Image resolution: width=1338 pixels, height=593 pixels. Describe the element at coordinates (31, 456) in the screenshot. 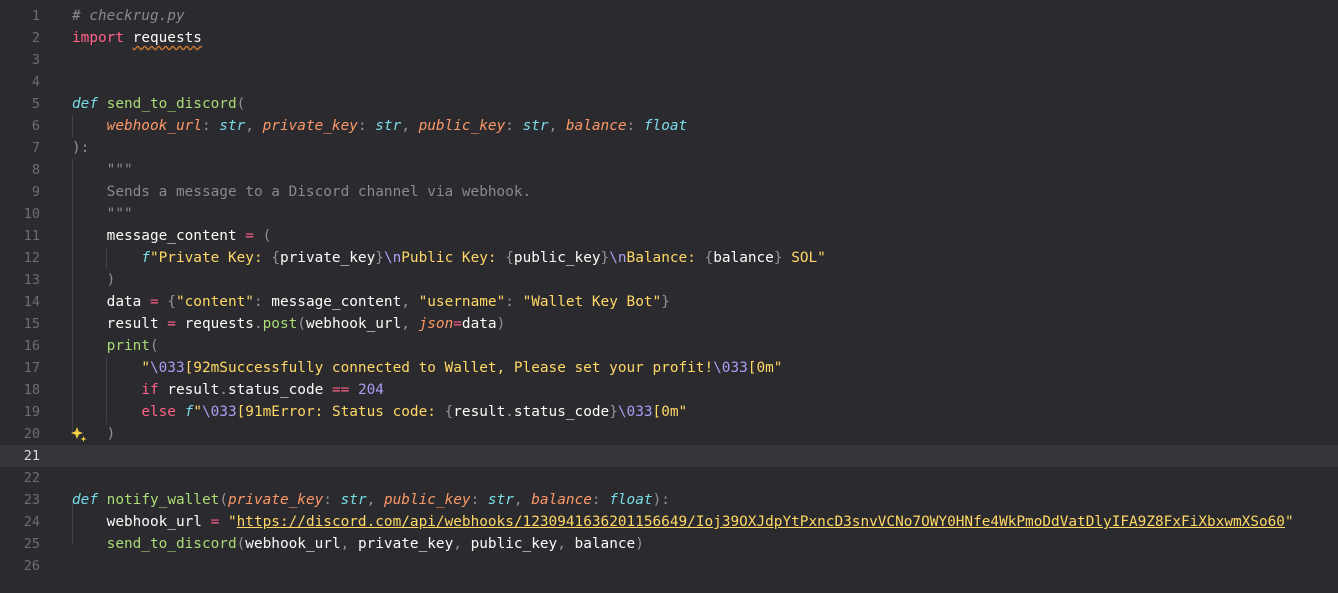

I see `line-number: 21` at that location.